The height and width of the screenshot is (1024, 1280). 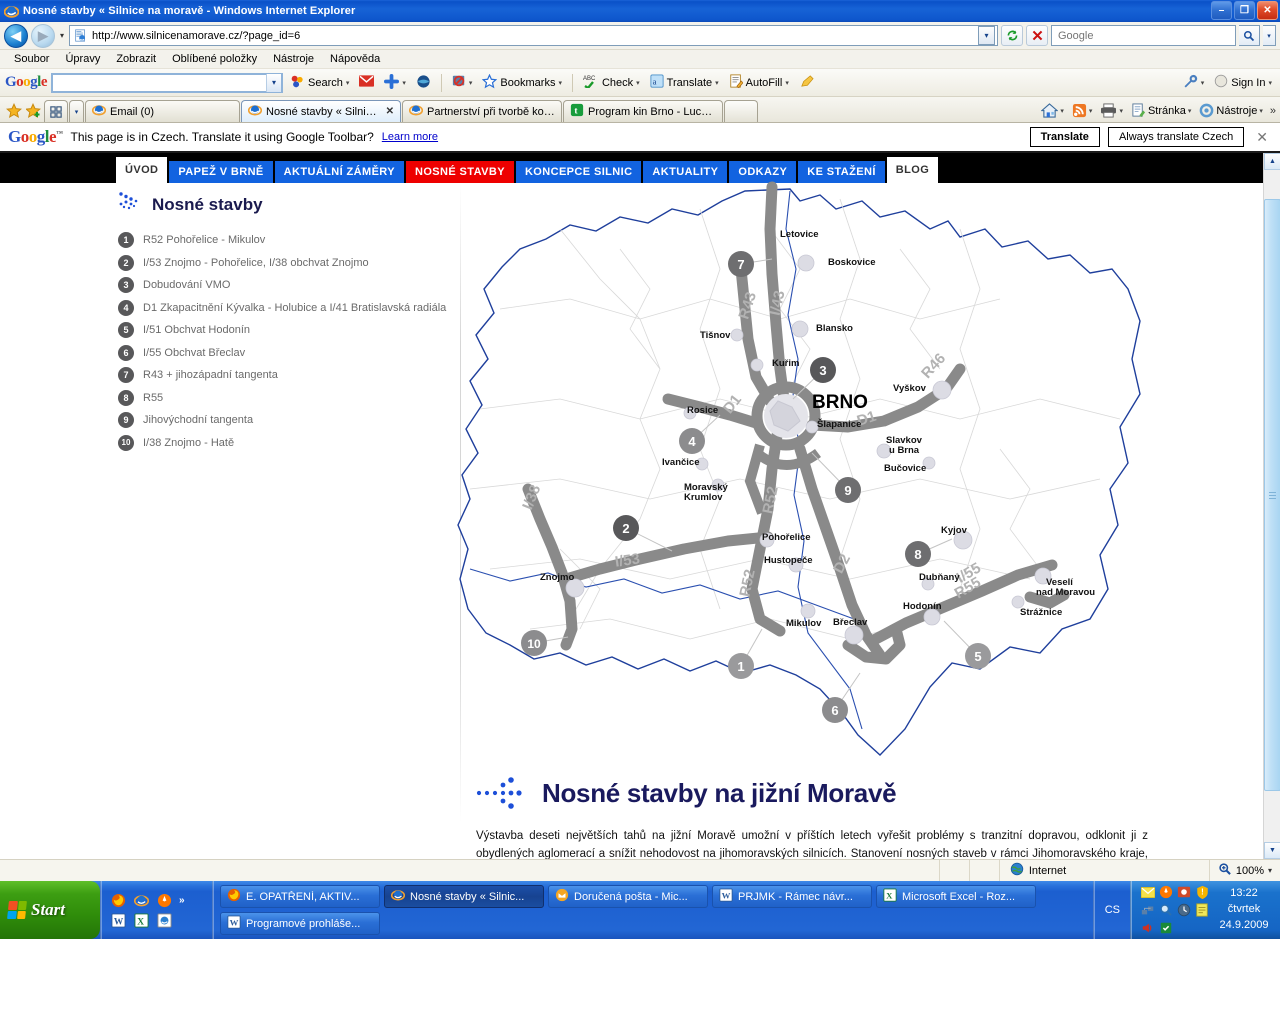 What do you see at coordinates (31, 59) in the screenshot?
I see `menu-soubor: Soubor` at bounding box center [31, 59].